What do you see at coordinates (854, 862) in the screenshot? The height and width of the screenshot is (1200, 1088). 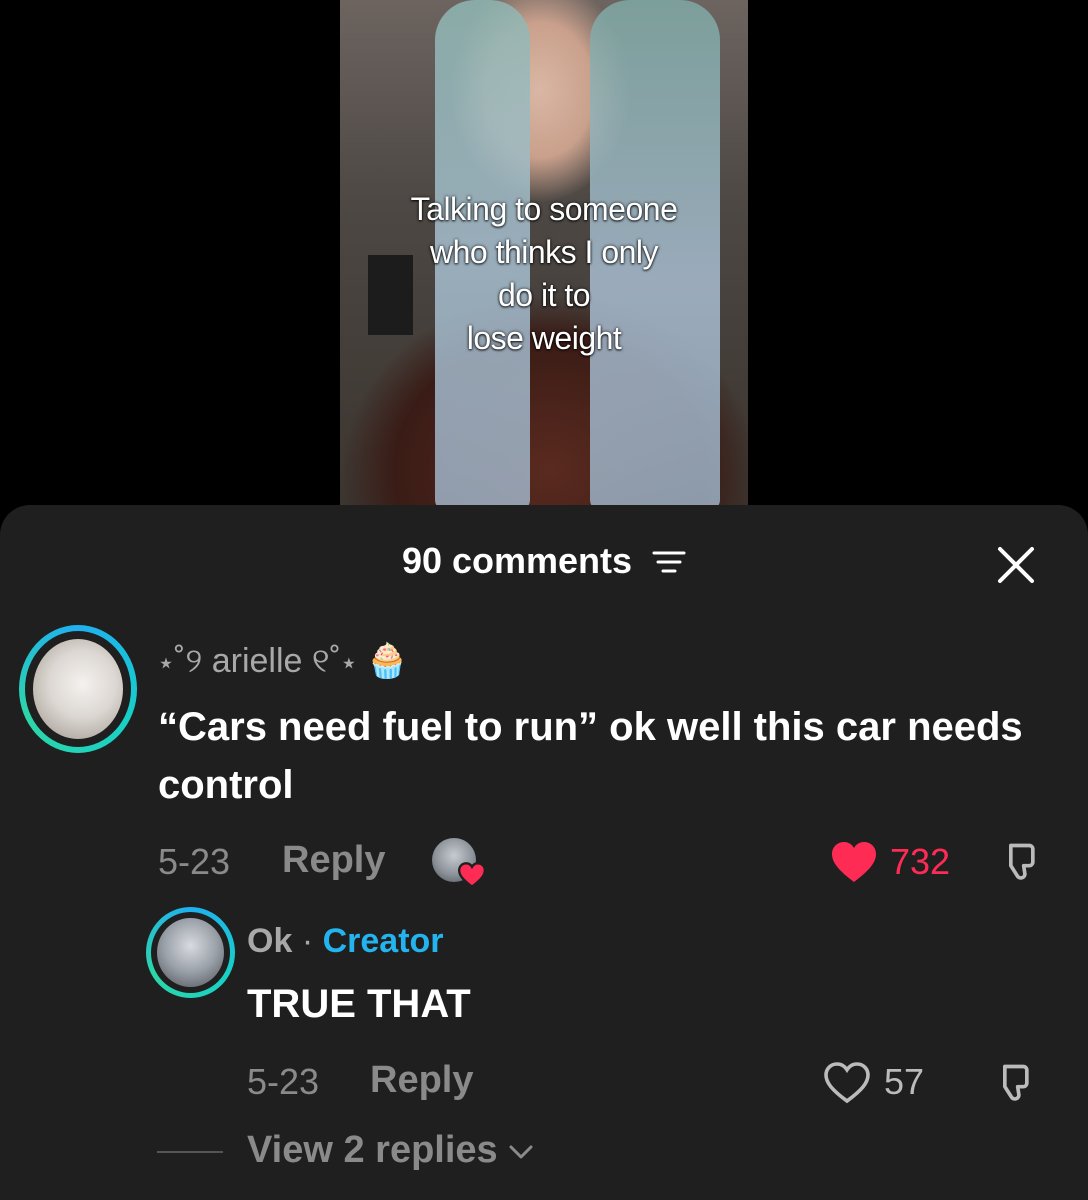 I see `heart-filled-icon` at bounding box center [854, 862].